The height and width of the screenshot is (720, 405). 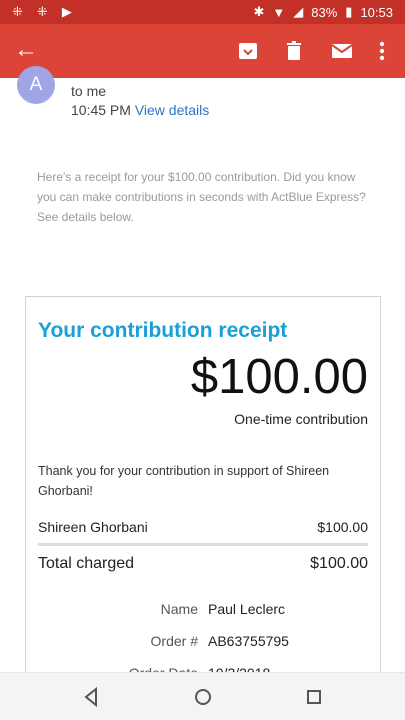 I want to click on clock: 10:53, so click(x=376, y=12).